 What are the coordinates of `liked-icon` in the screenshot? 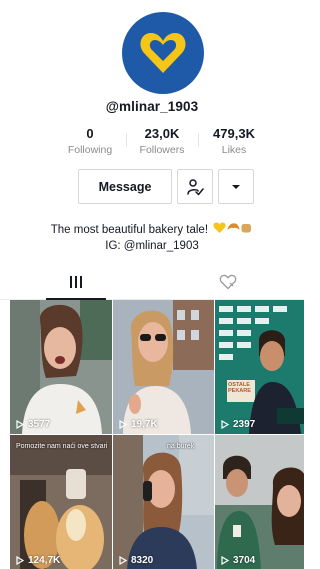 It's located at (228, 281).